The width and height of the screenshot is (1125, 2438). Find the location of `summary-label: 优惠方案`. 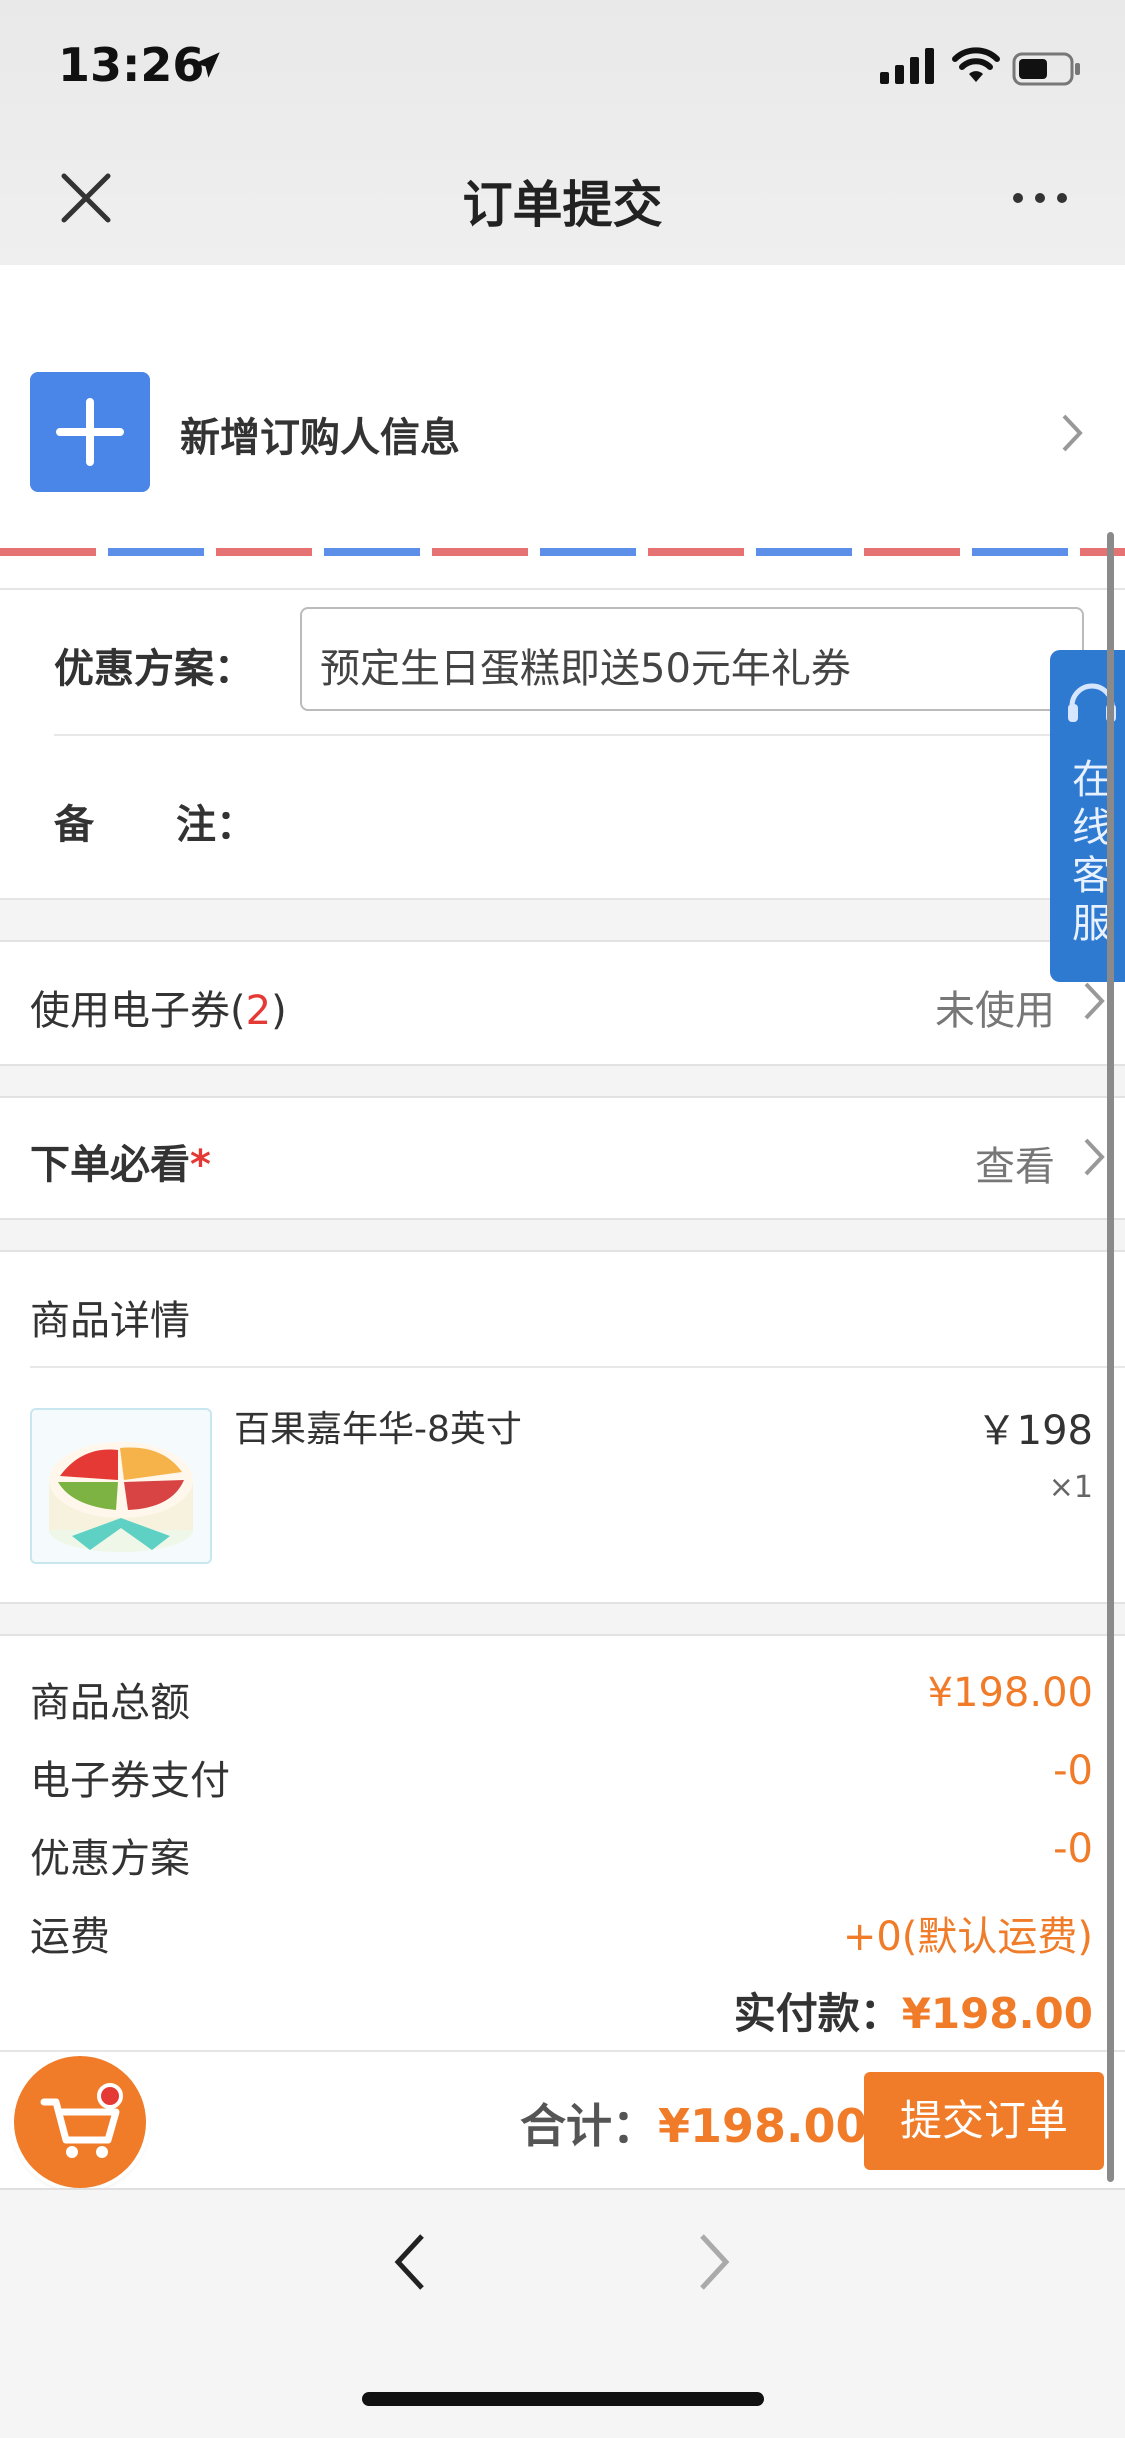

summary-label: 优惠方案 is located at coordinates (110, 1859).